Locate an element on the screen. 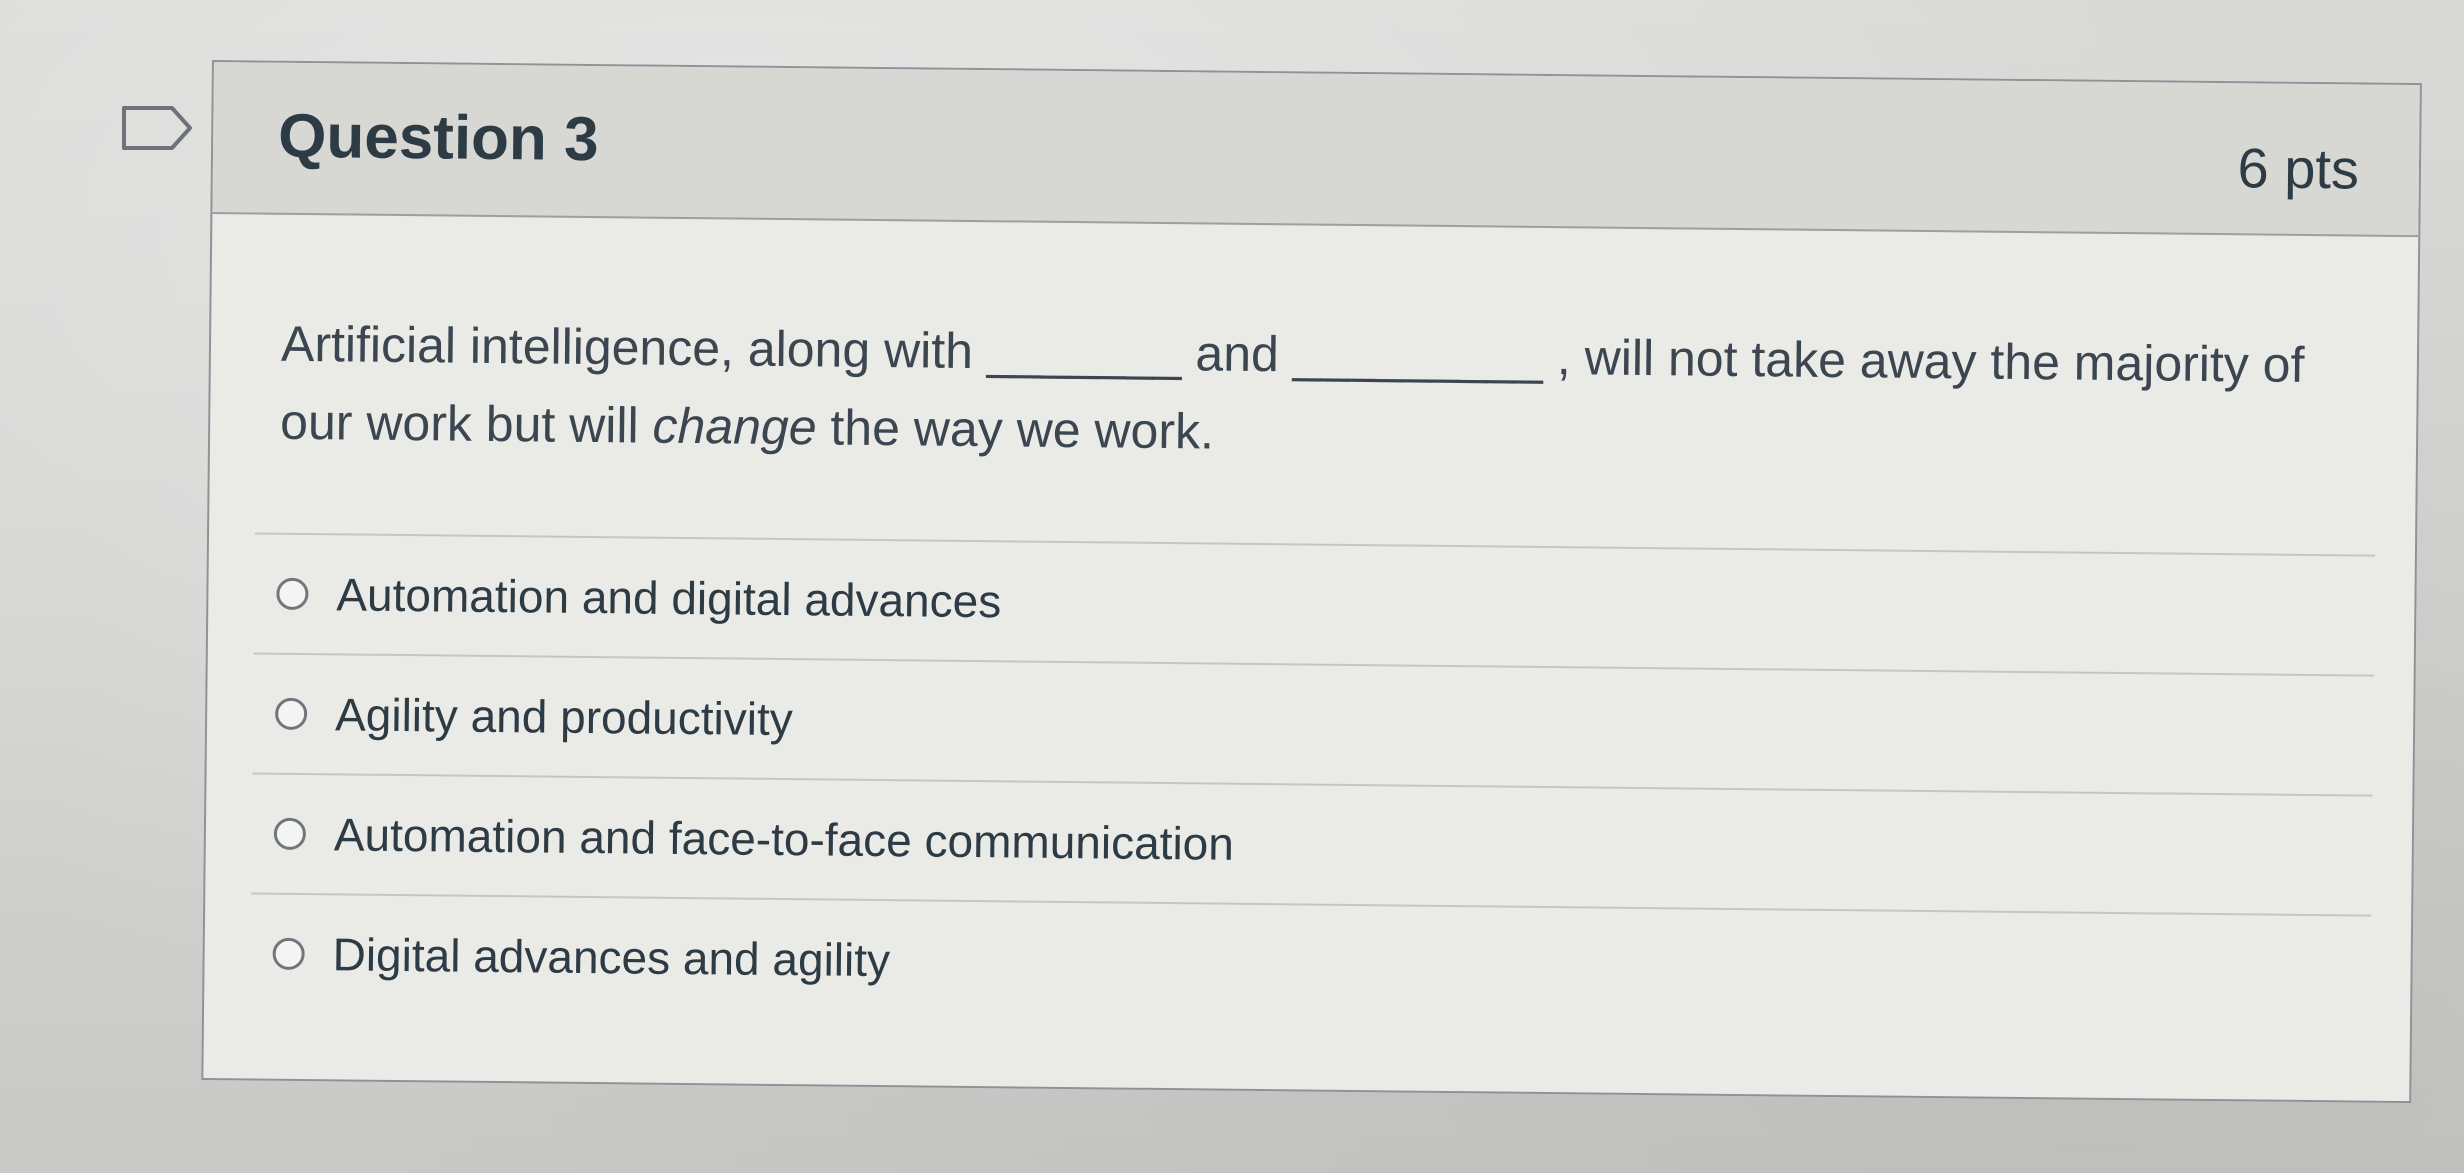 The image size is (2464, 1173). answer-label: Agility and productivity is located at coordinates (564, 717).